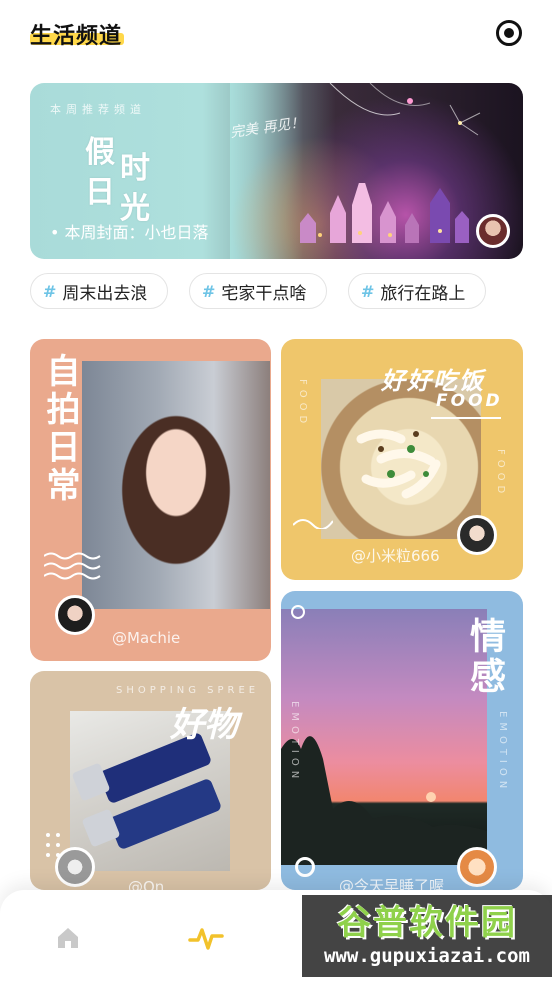 The image size is (552, 983). I want to click on channel-card-selfie: 自拍日常 @Machie, so click(150, 500).